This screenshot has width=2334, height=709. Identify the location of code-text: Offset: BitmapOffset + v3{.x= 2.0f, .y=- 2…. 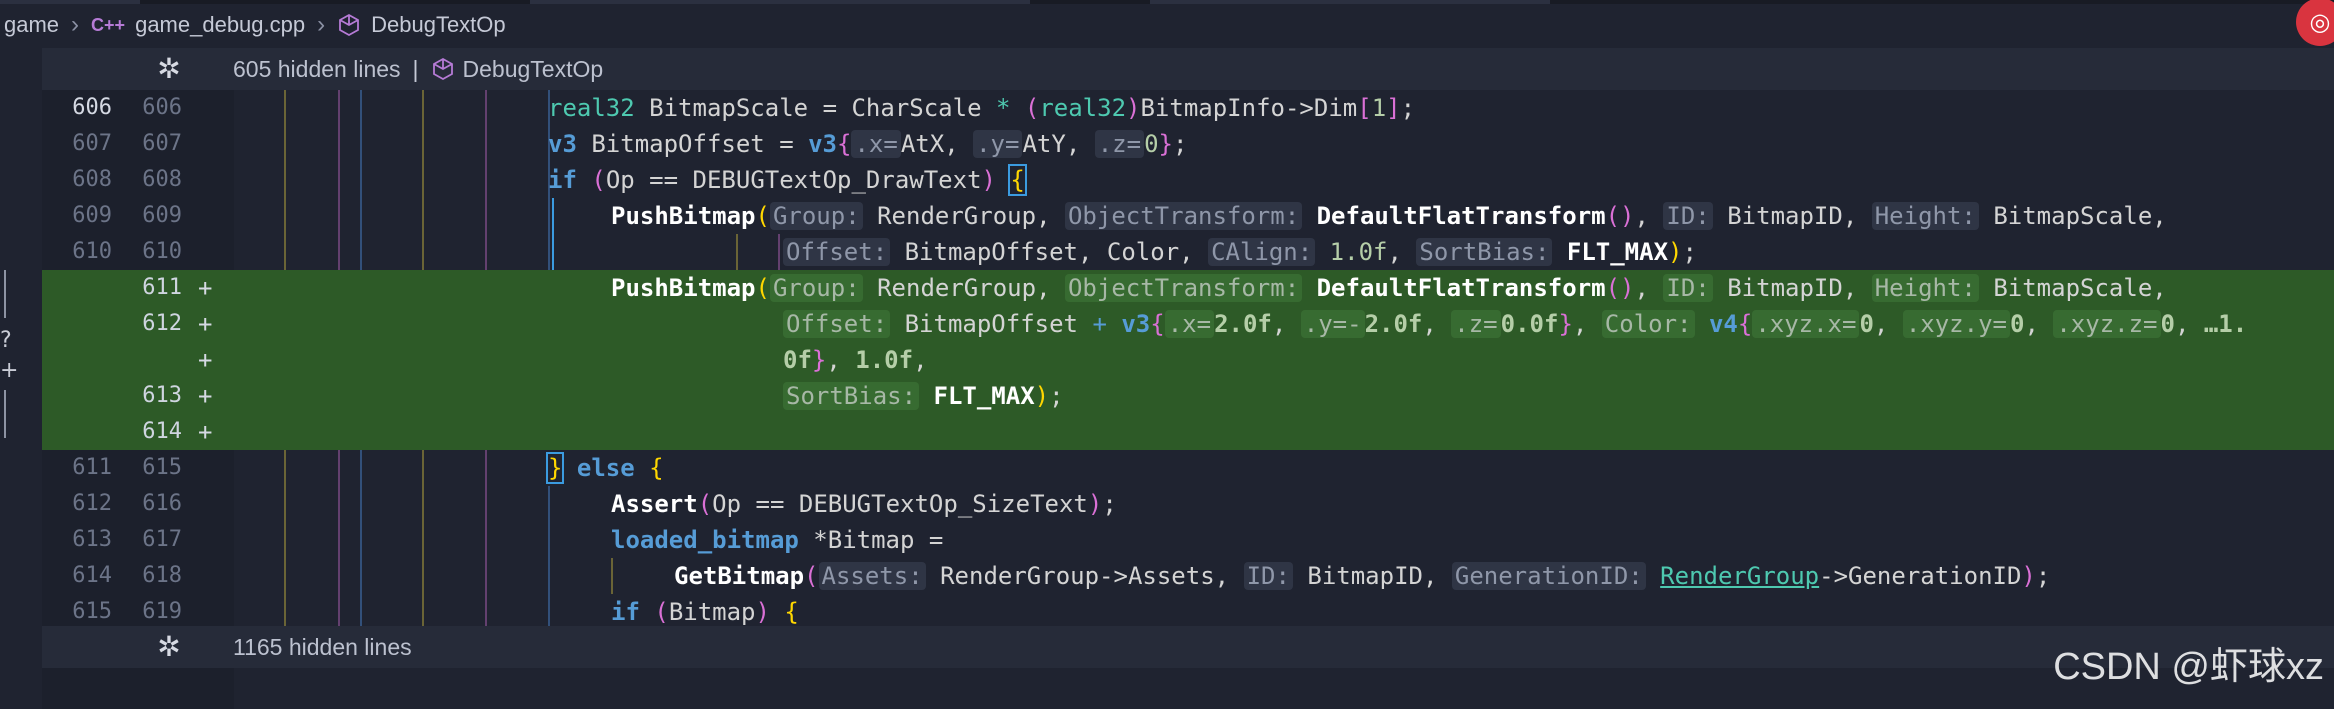
(1515, 324).